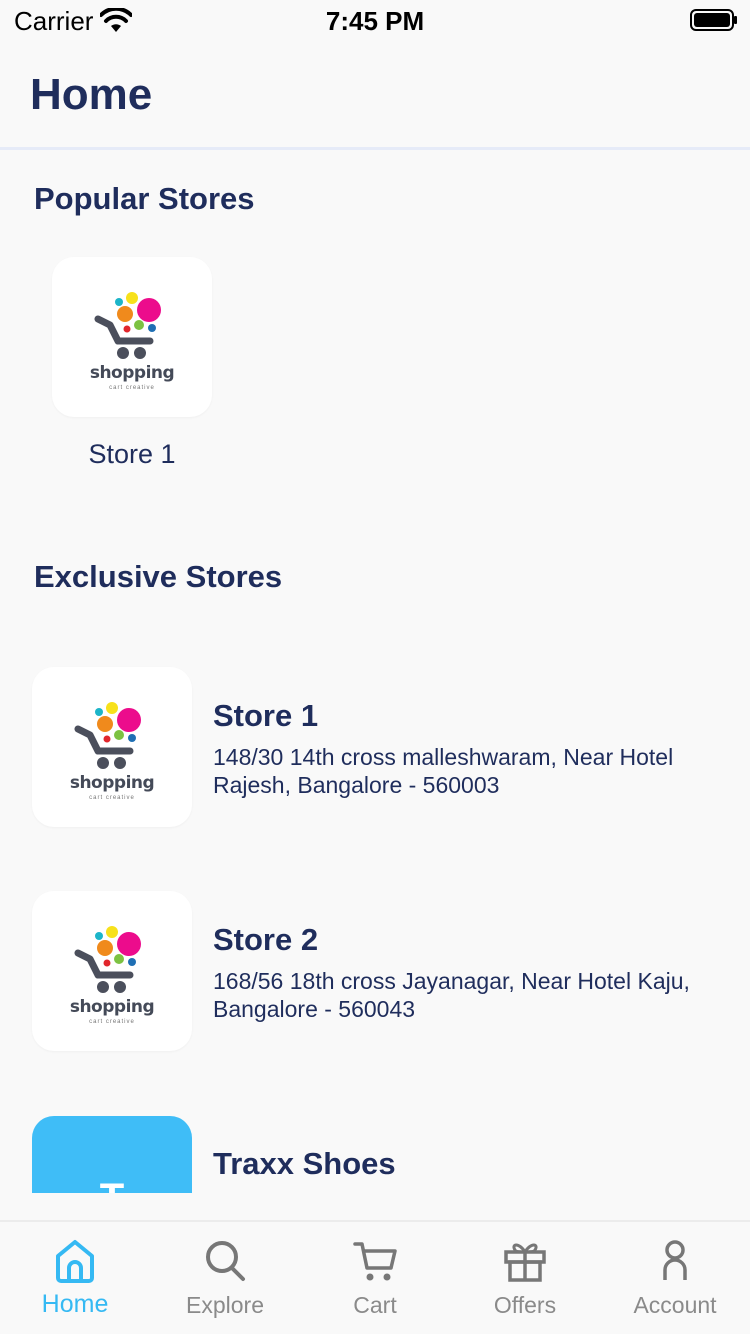 This screenshot has width=750, height=1334. Describe the element at coordinates (675, 1305) in the screenshot. I see `tab-label: Account` at that location.